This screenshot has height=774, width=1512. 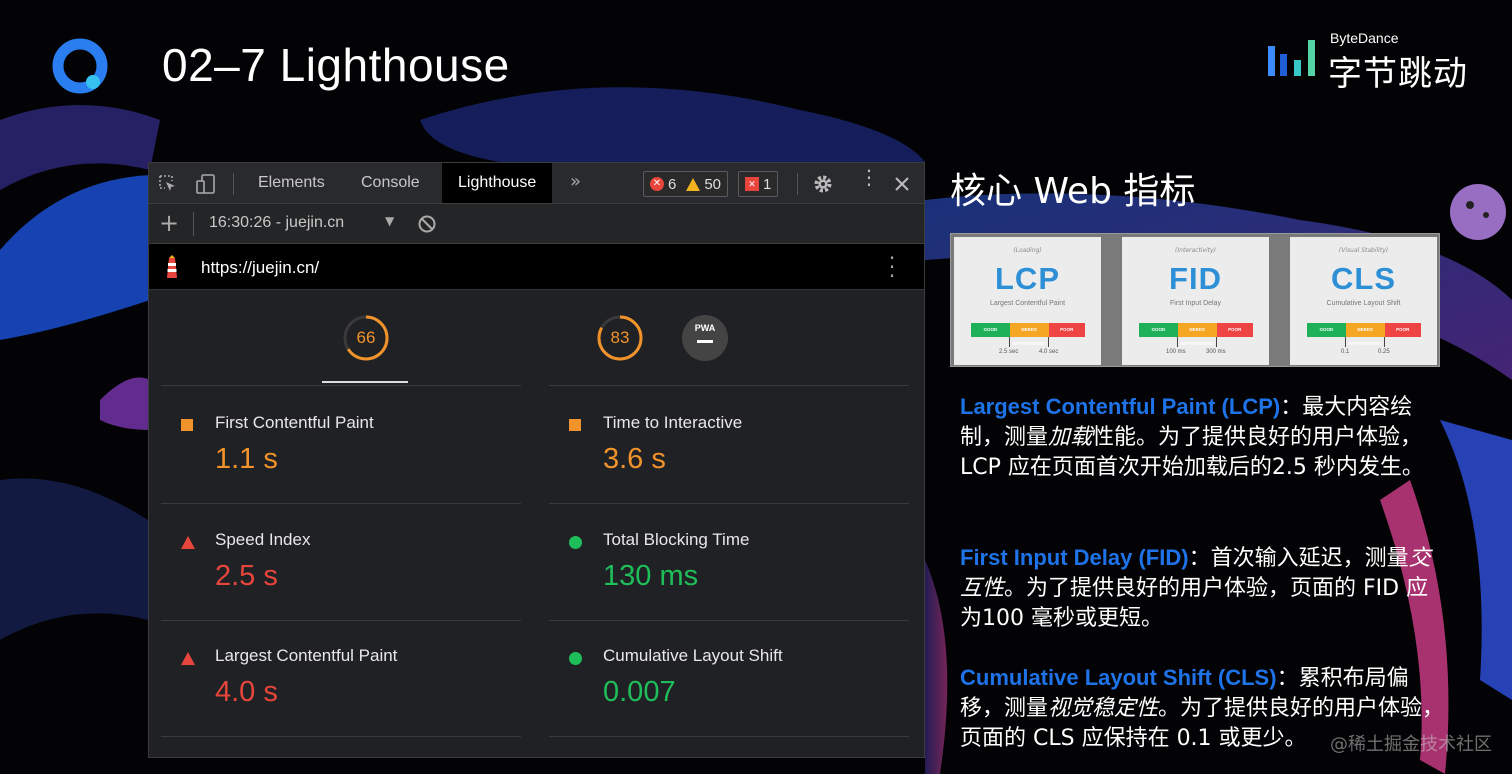 I want to click on cwv-threshold-2: 4.0 sec, so click(x=1049, y=352).